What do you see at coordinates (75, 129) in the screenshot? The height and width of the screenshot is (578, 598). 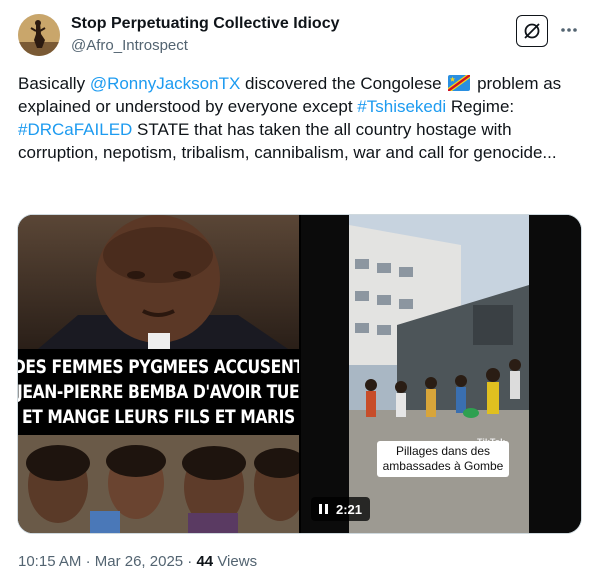 I see `hashtag-link: #DRCaFAILED` at bounding box center [75, 129].